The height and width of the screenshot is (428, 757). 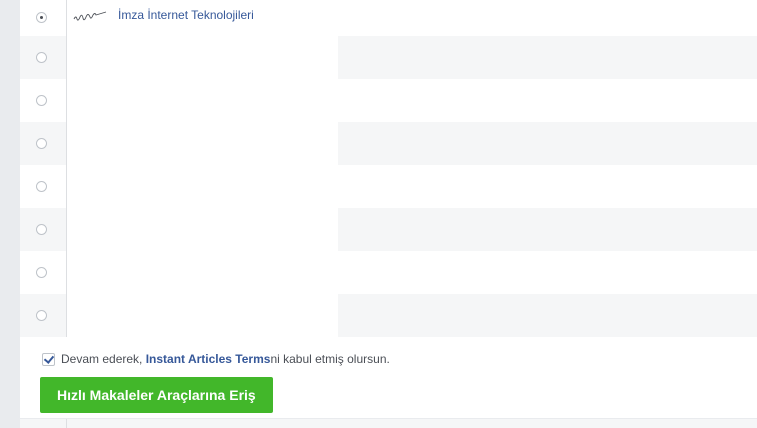 I want to click on access-tools-button: Hızlı Makaleler Araçlarına Eriş, so click(x=156, y=395).